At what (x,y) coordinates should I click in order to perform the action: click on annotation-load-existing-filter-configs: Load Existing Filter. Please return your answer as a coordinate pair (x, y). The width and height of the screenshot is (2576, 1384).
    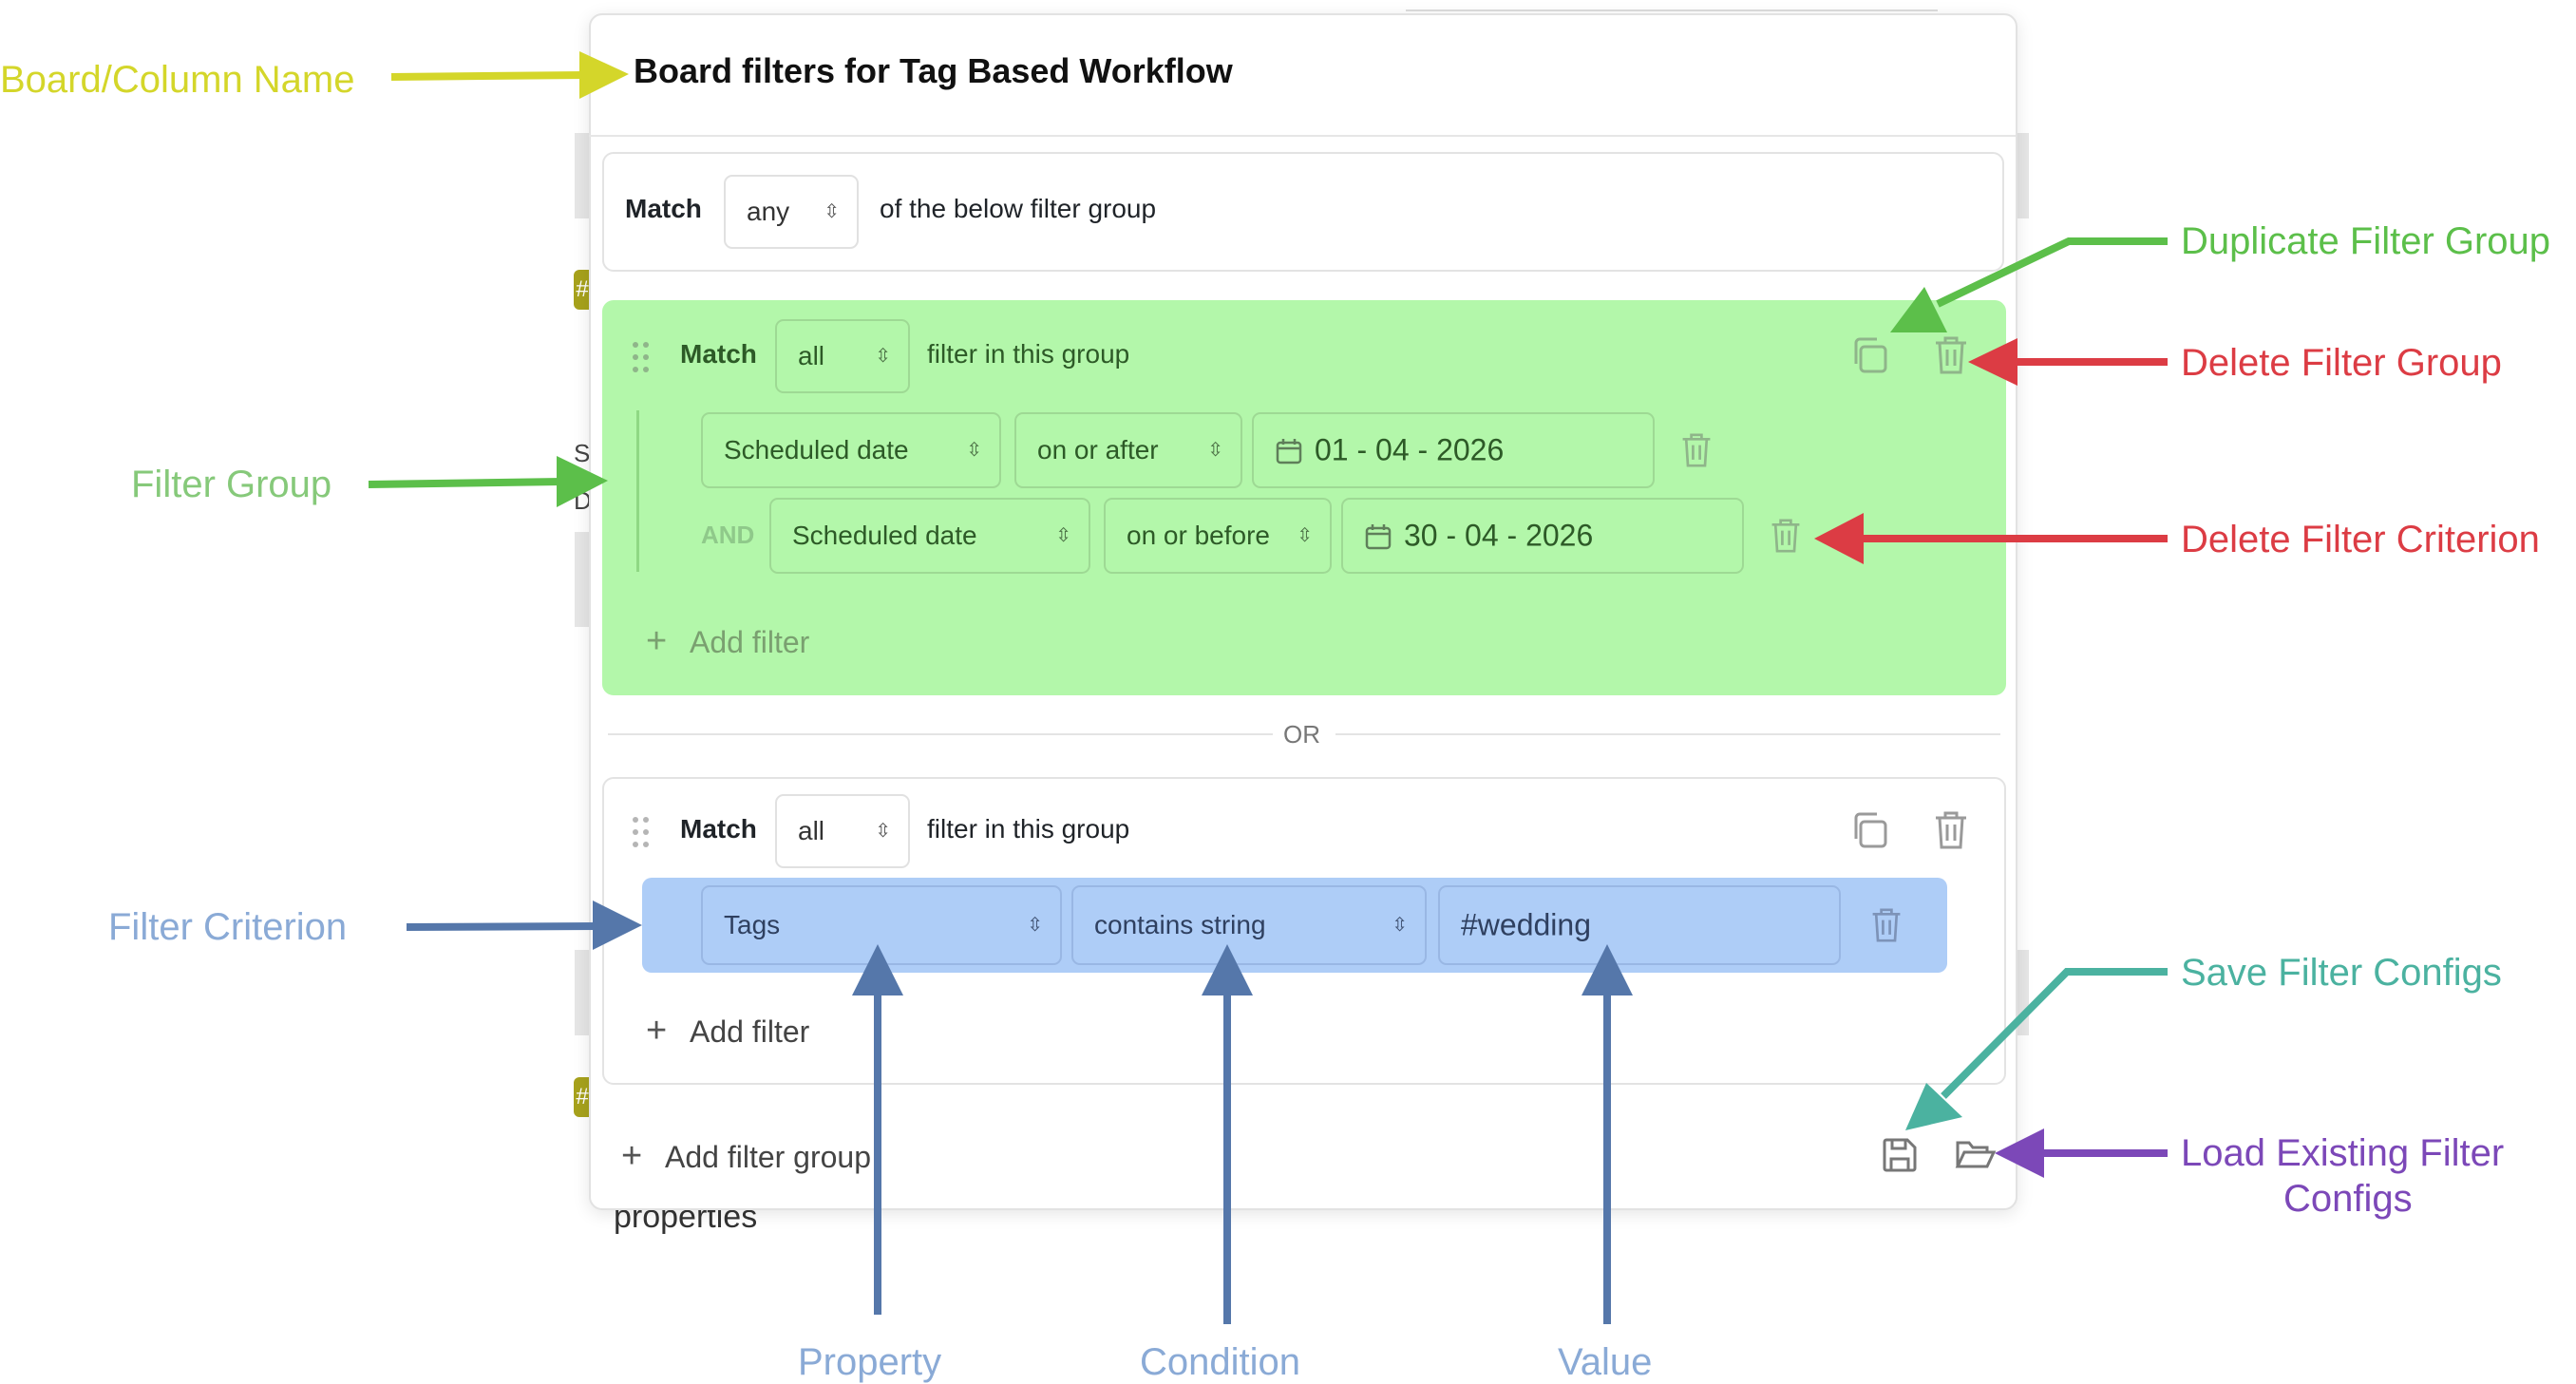
    Looking at the image, I should click on (2343, 1153).